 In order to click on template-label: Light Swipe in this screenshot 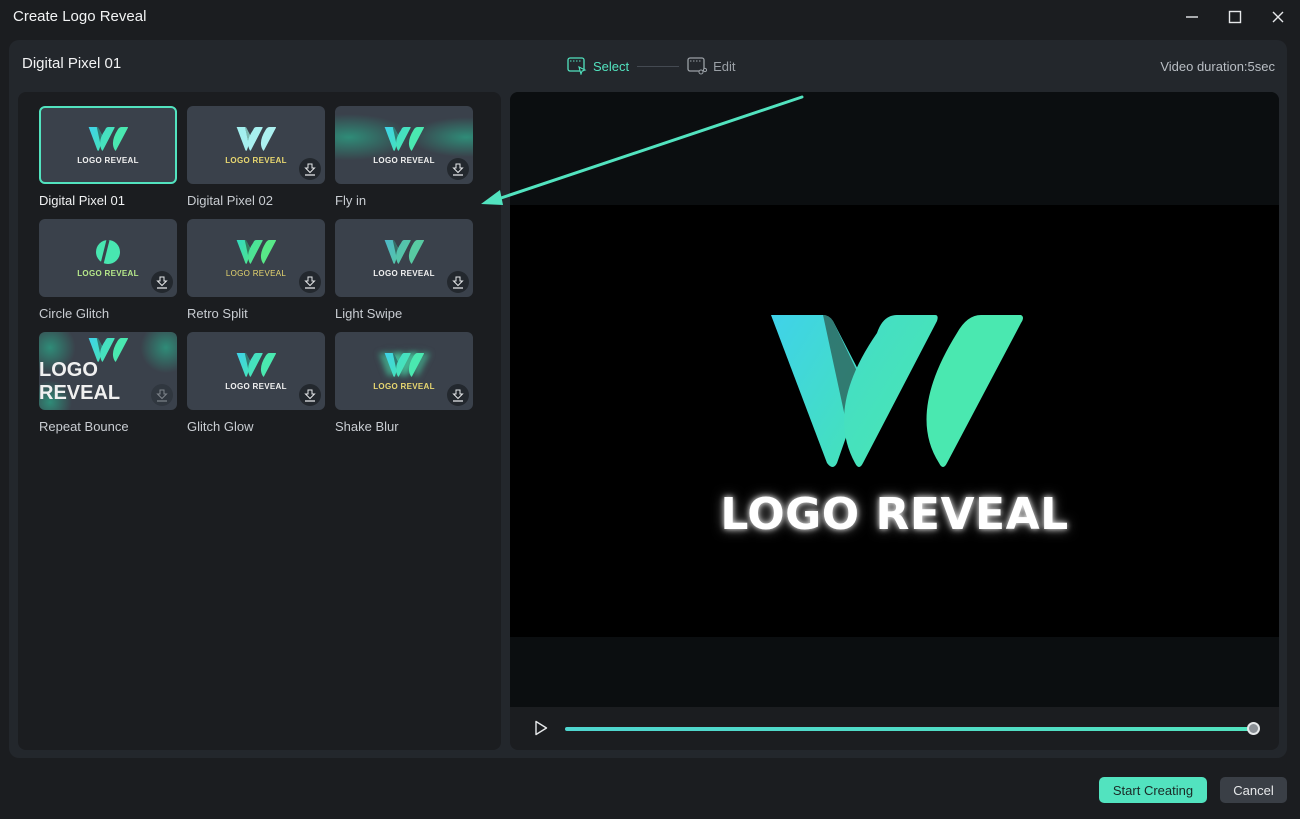, I will do `click(369, 313)`.